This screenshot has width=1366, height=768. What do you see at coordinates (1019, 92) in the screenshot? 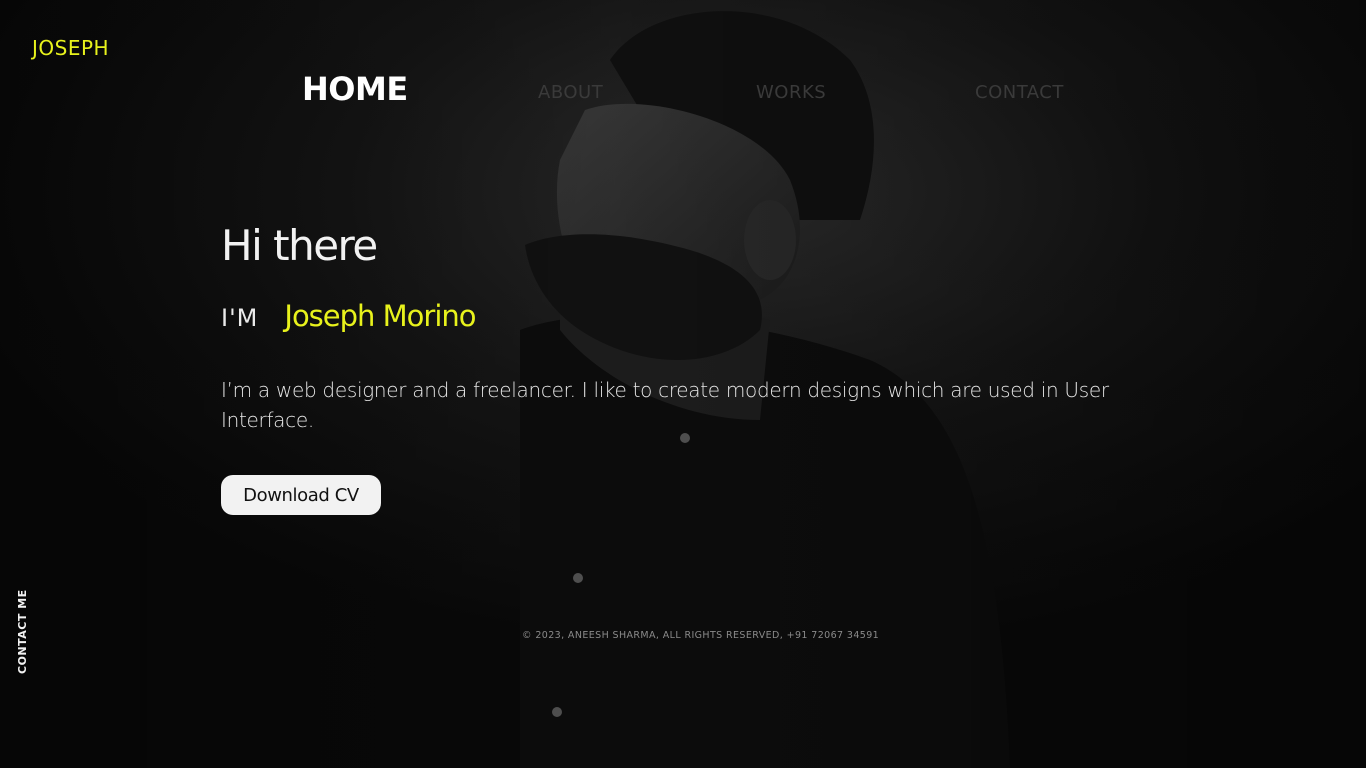
I see `nav-item-contact: CONTACT` at bounding box center [1019, 92].